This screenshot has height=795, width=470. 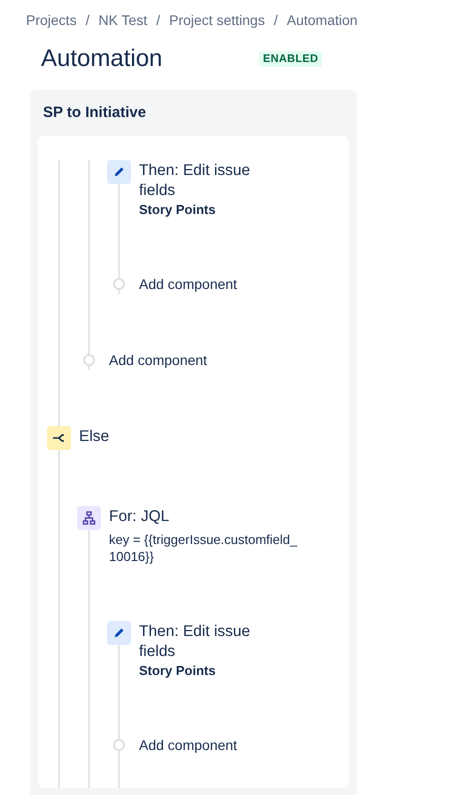 I want to click on component-title: For: JQL, so click(x=171, y=517).